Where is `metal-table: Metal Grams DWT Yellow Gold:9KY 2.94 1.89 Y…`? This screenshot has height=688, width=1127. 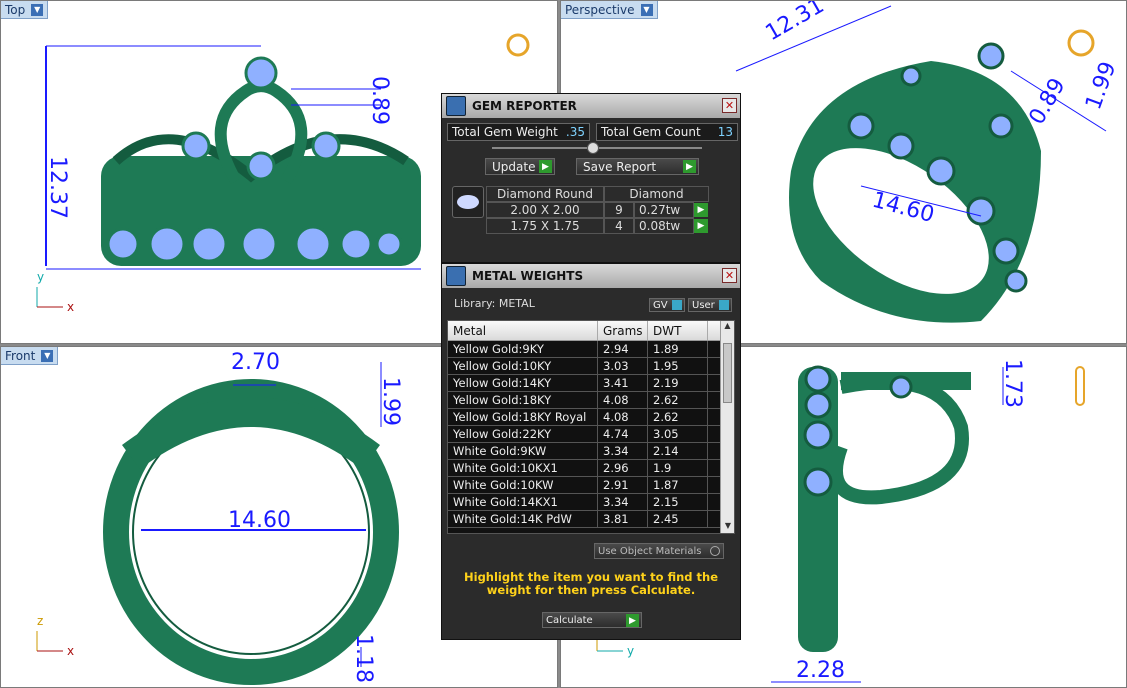 metal-table: Metal Grams DWT Yellow Gold:9KY 2.94 1.89 Y… is located at coordinates (591, 427).